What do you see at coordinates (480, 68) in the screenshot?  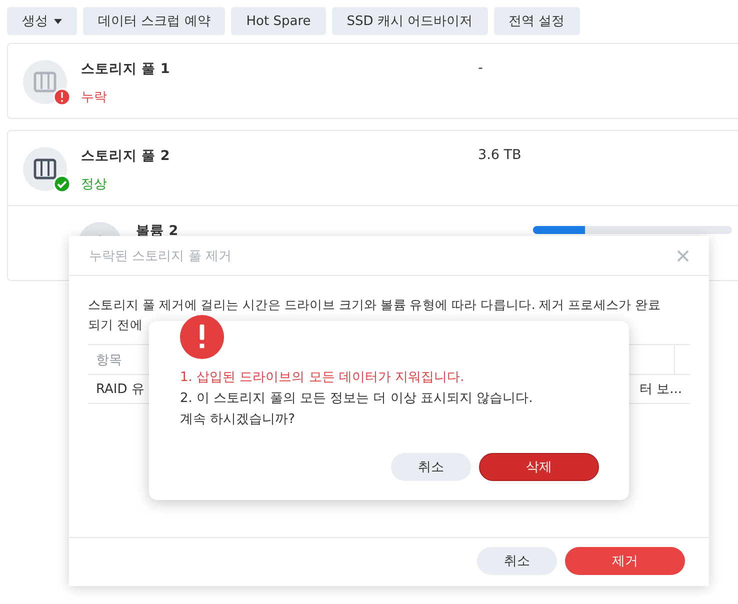 I see `pool-size: -` at bounding box center [480, 68].